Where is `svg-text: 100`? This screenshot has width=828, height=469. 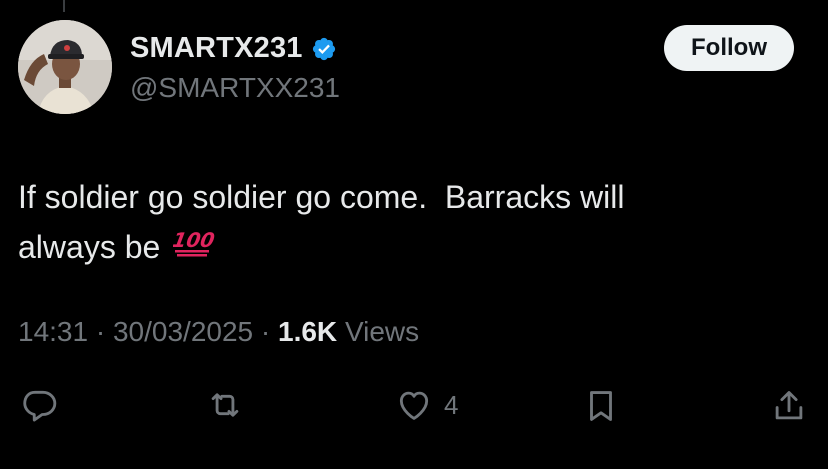
svg-text: 100 is located at coordinates (194, 240).